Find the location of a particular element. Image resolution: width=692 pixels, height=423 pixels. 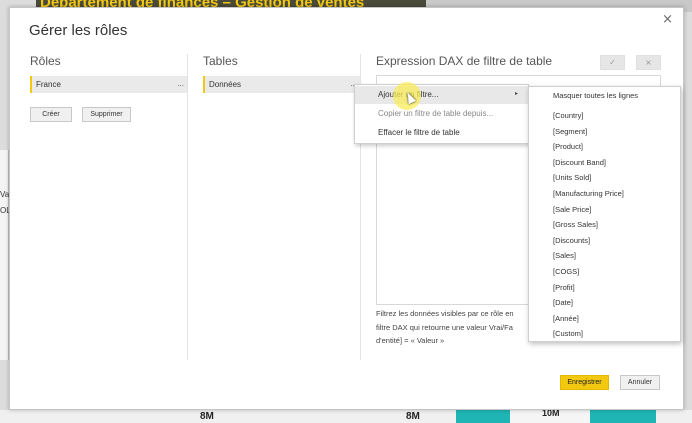

submenu-item-column: [Gross Sales] is located at coordinates (604, 225).